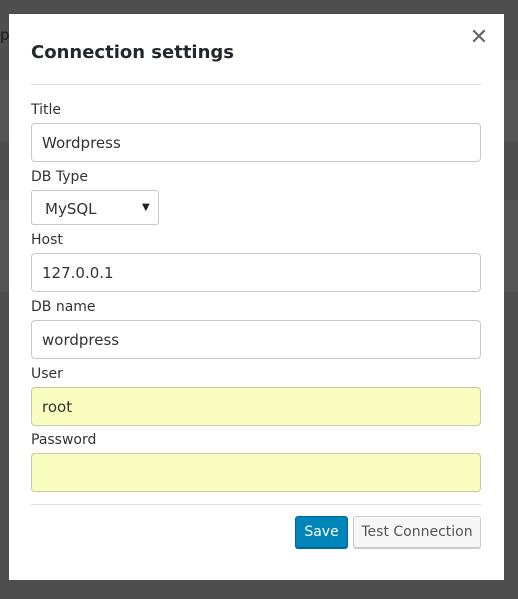 The width and height of the screenshot is (518, 599). Describe the element at coordinates (321, 532) in the screenshot. I see `save-button: Save` at that location.